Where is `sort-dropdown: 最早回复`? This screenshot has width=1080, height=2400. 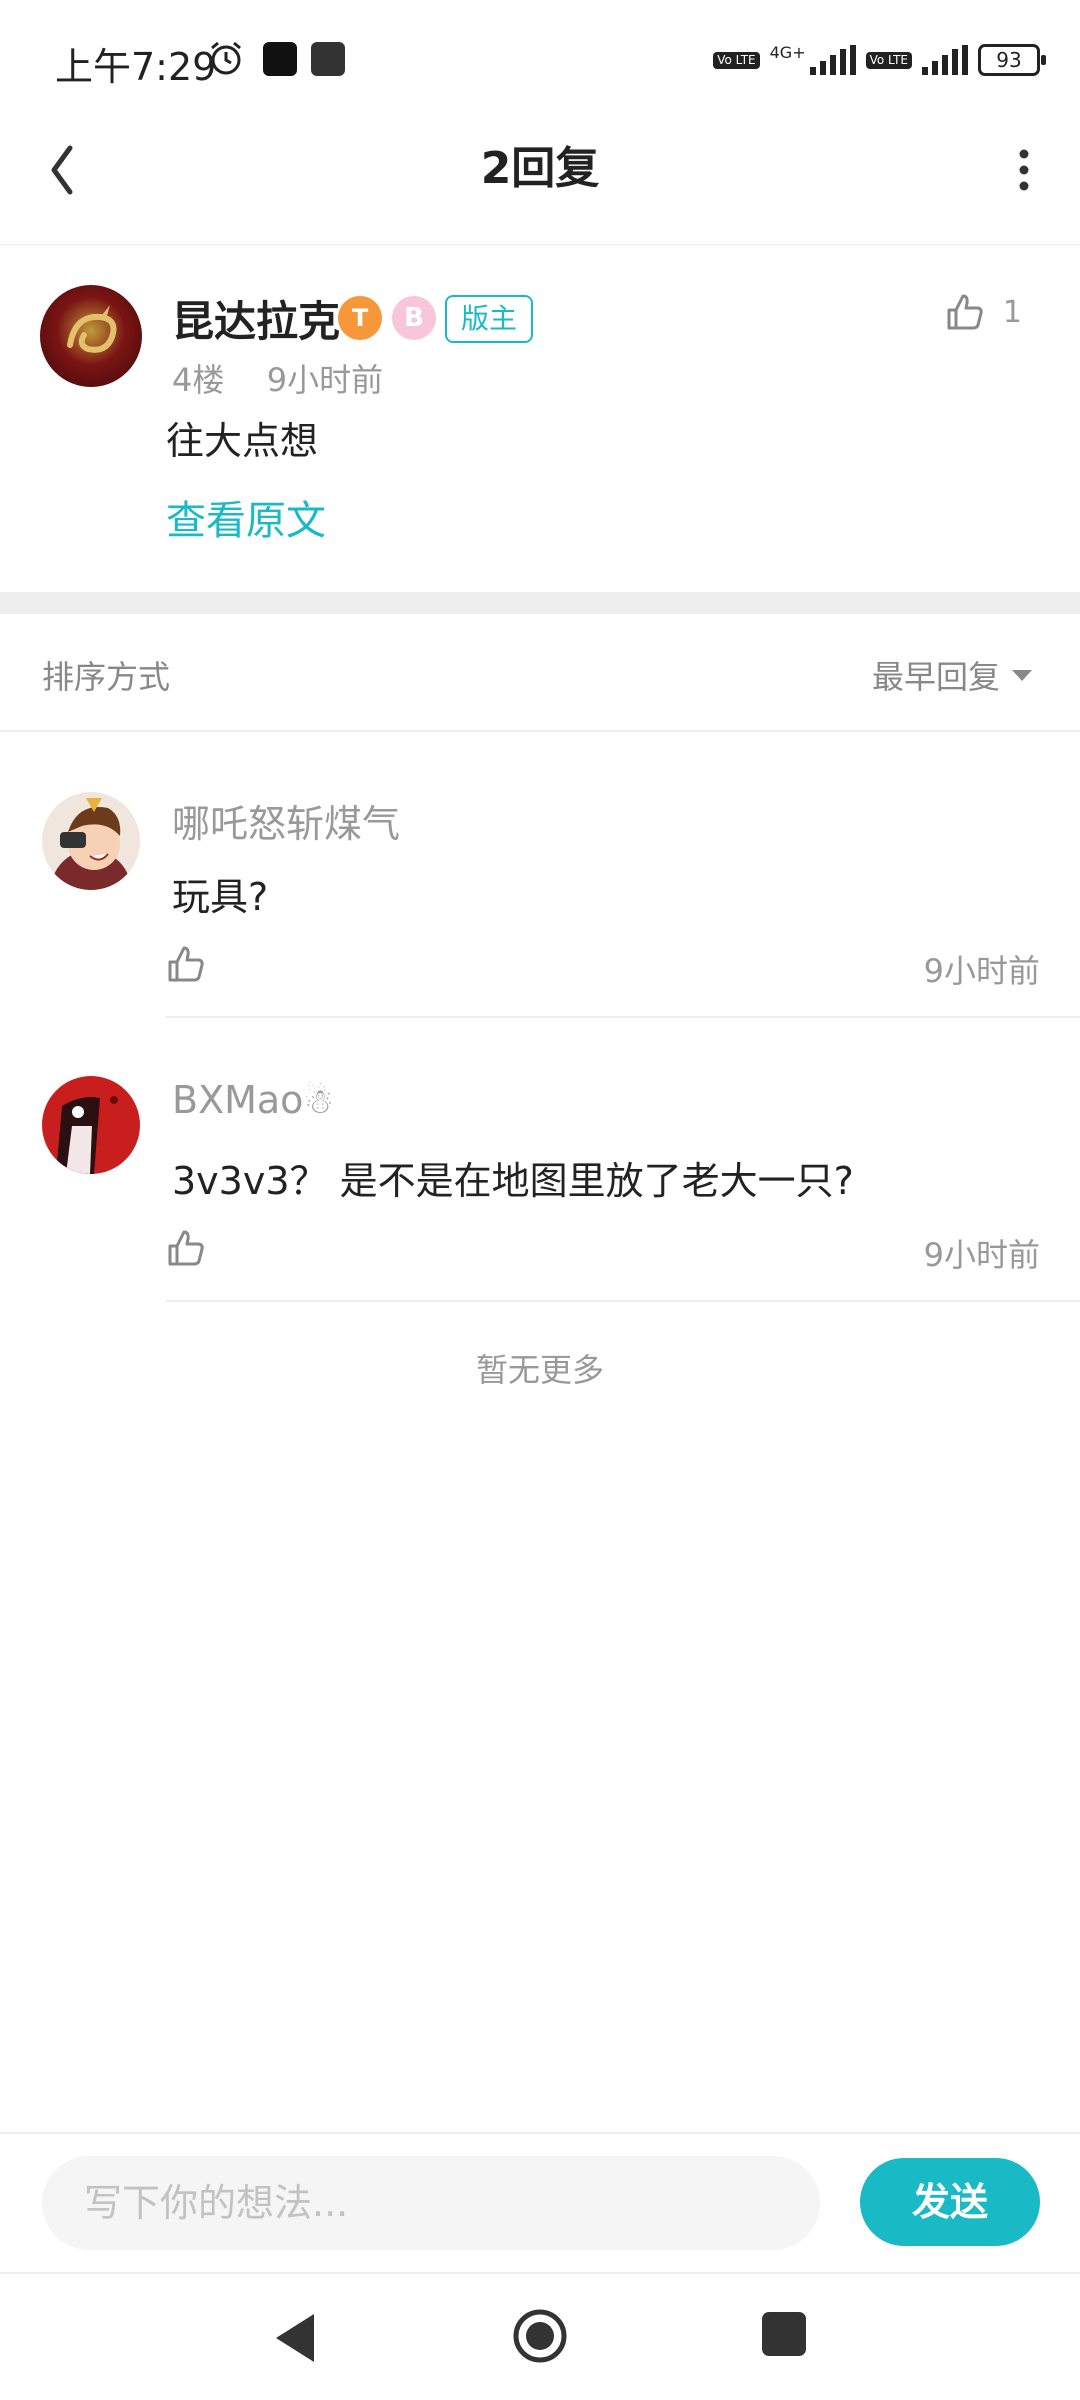
sort-dropdown: 最早回复 is located at coordinates (952, 675).